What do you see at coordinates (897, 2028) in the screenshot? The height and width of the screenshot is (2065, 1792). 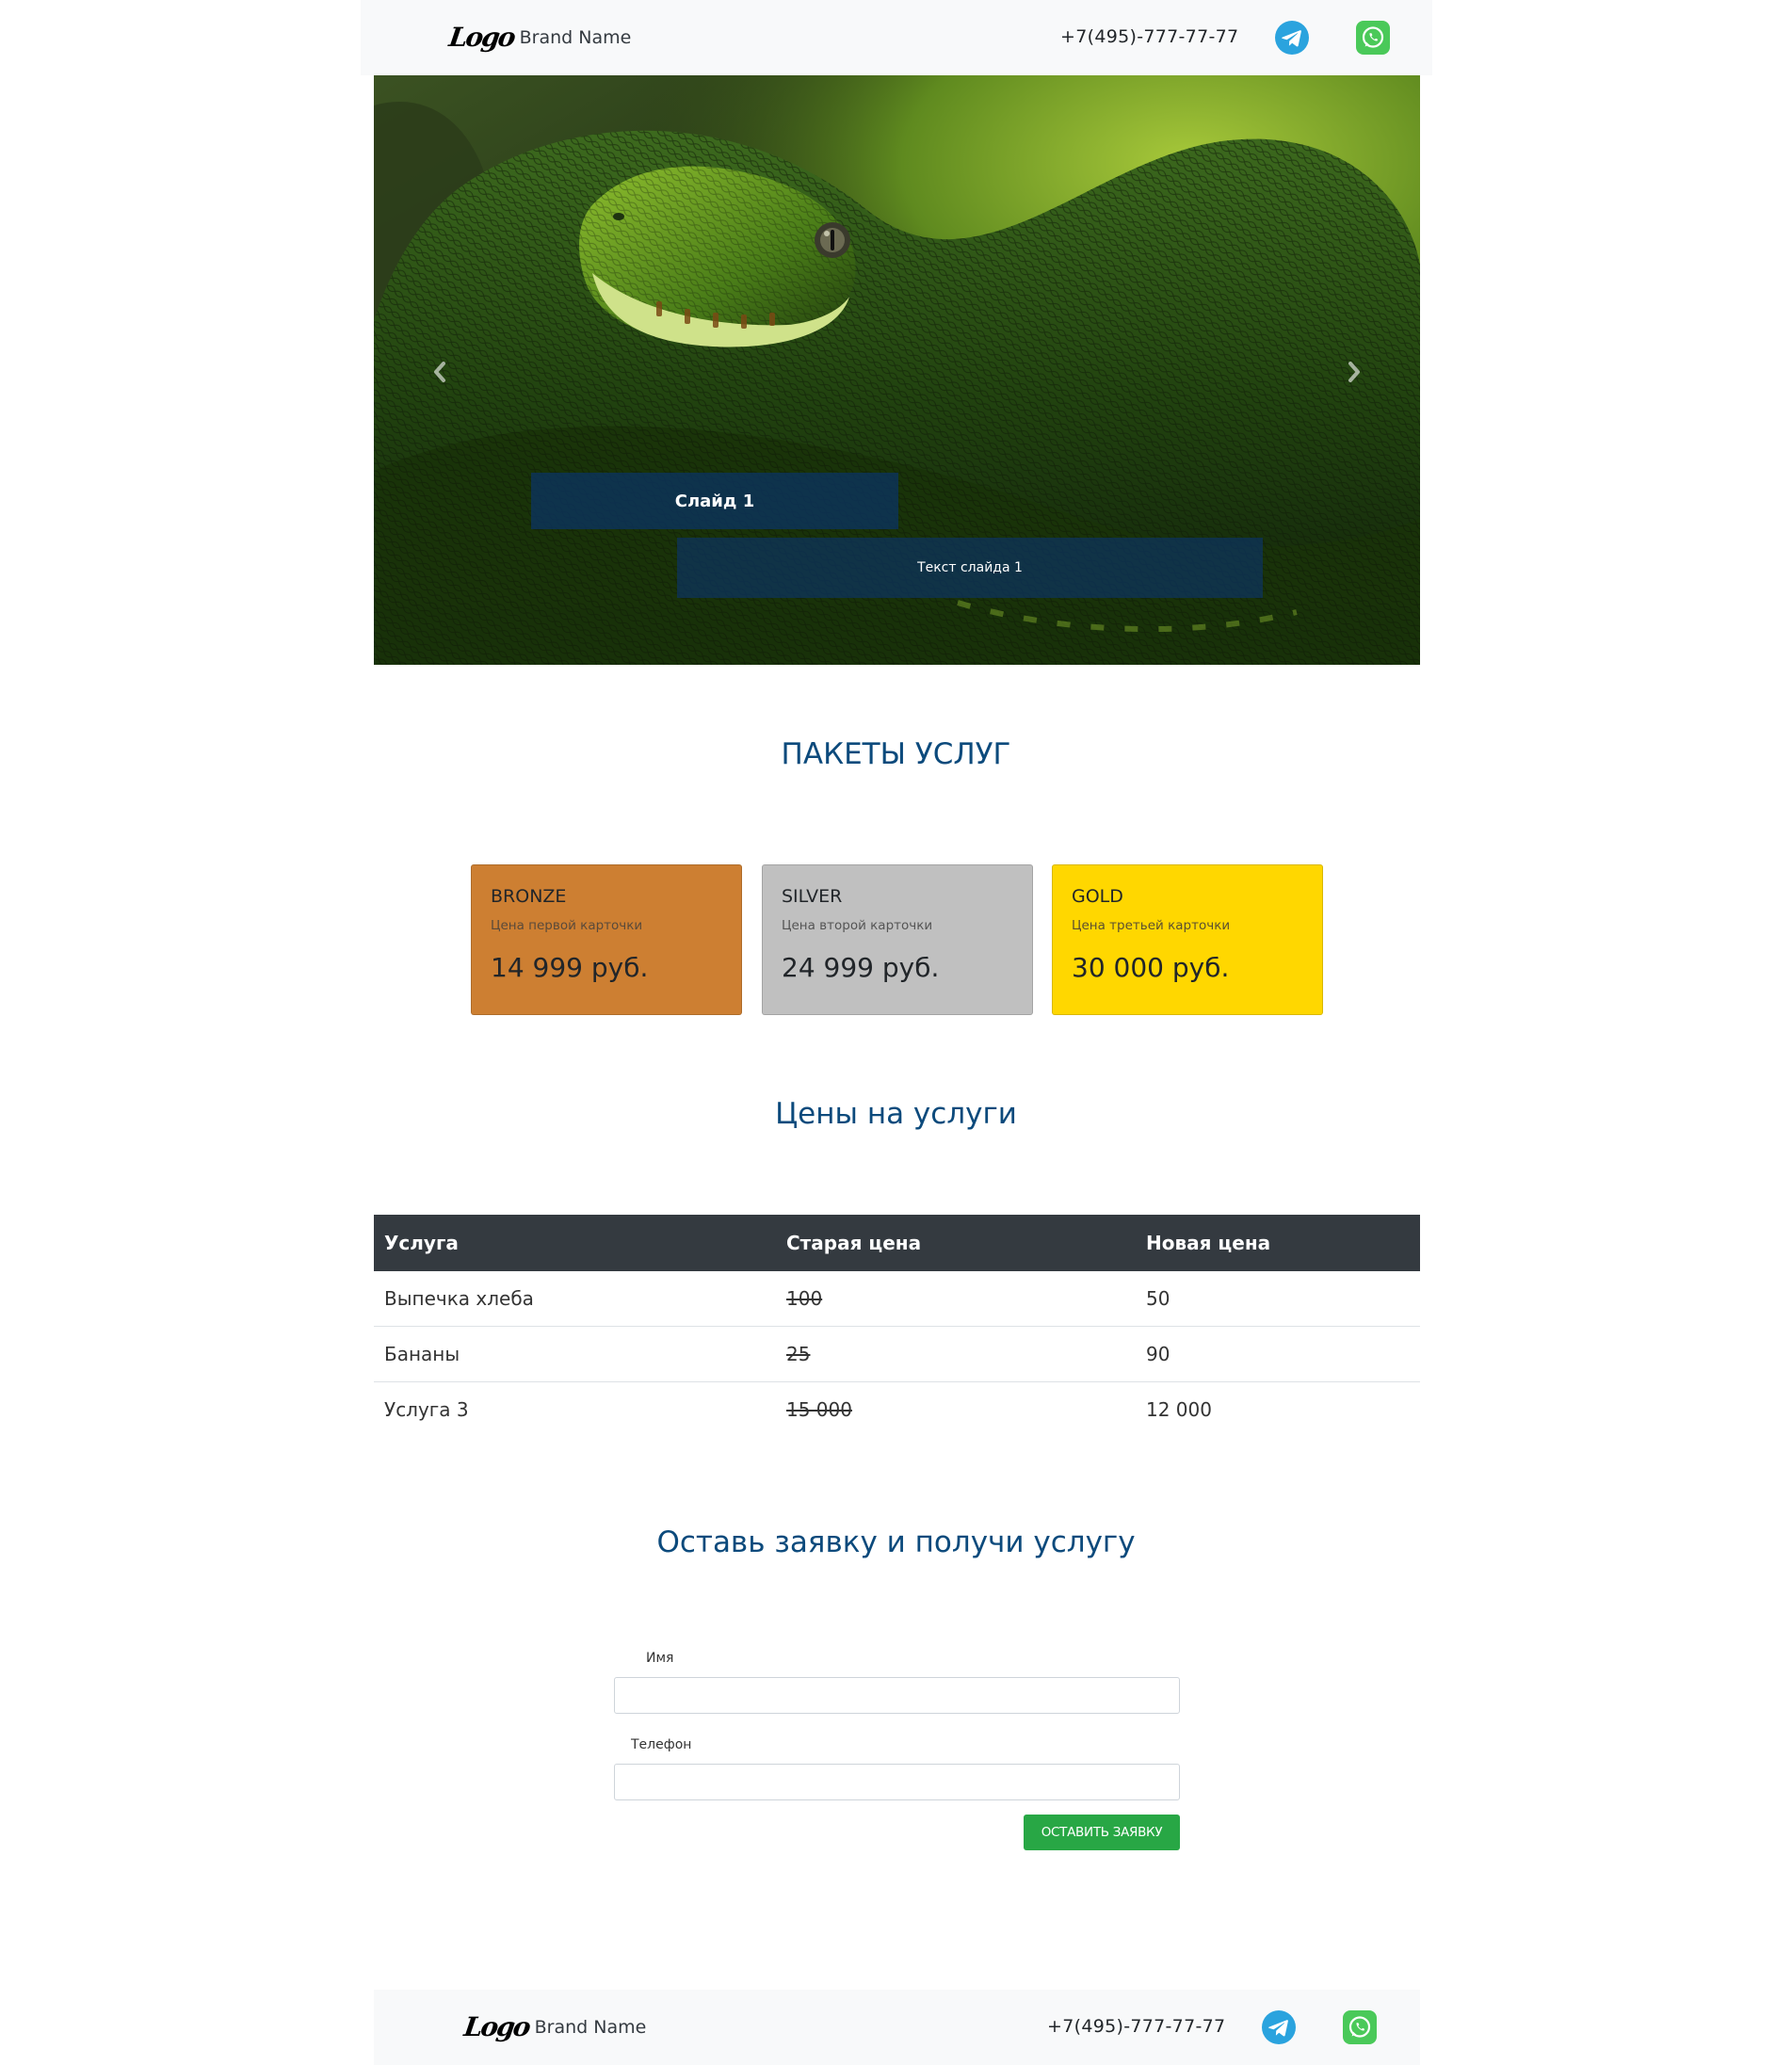 I see `site-footer: Logo Brand Name +7(495)-777-77-77` at bounding box center [897, 2028].